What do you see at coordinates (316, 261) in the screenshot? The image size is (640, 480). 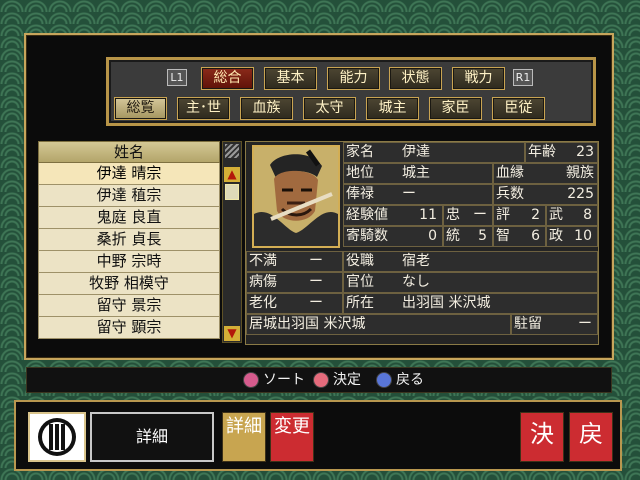 I see `discontent-value: ー` at bounding box center [316, 261].